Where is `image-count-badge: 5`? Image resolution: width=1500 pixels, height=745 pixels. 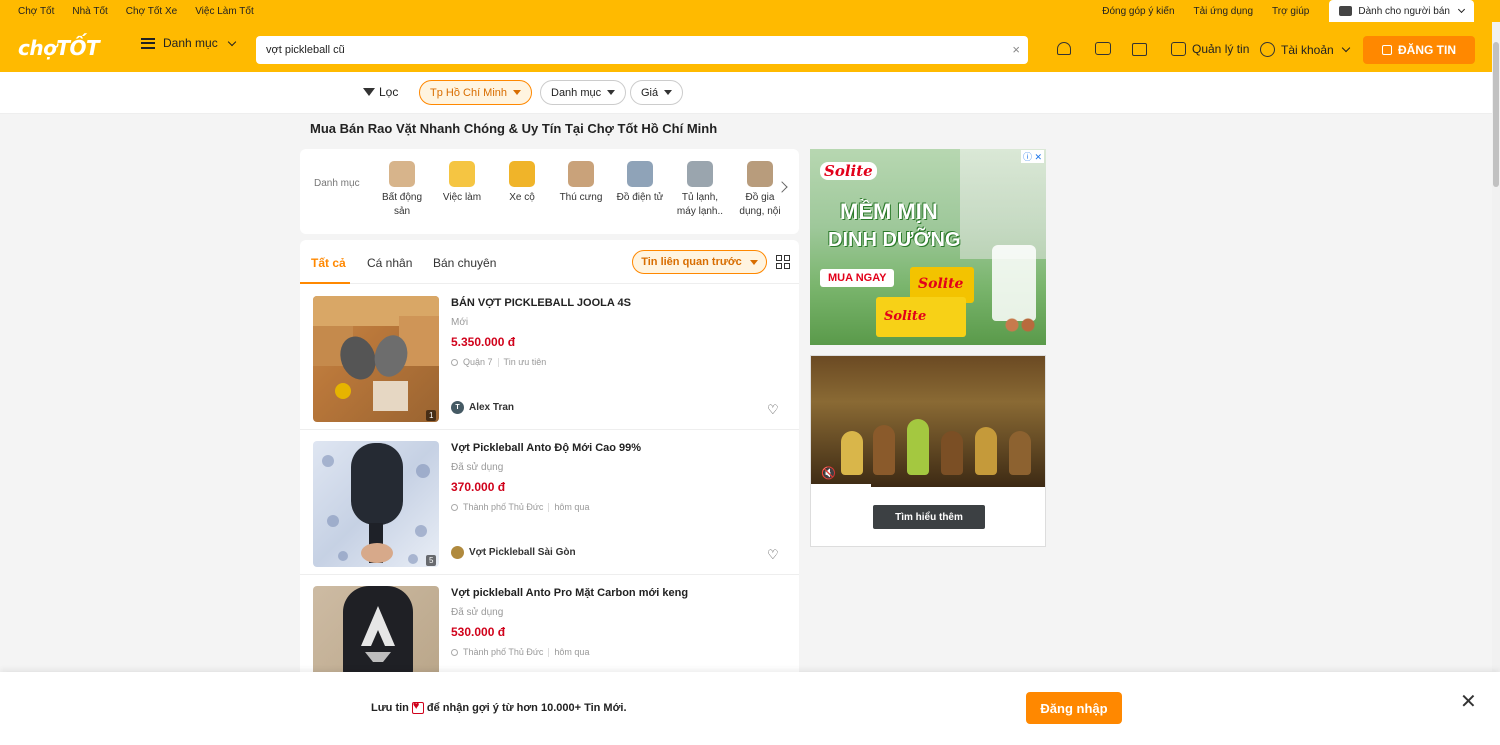 image-count-badge: 5 is located at coordinates (431, 560).